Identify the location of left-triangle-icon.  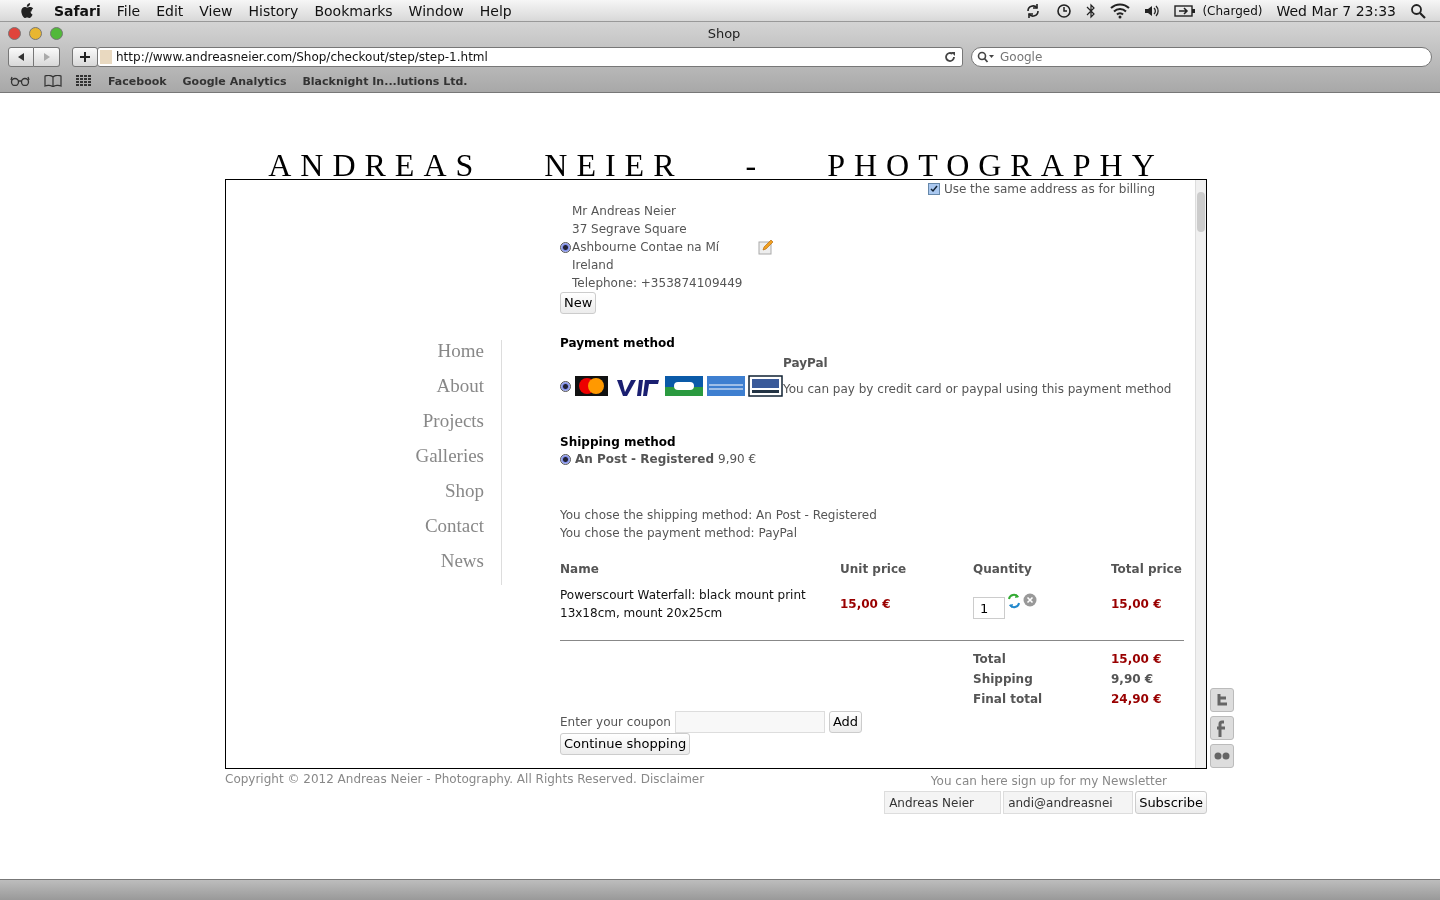
(21, 57).